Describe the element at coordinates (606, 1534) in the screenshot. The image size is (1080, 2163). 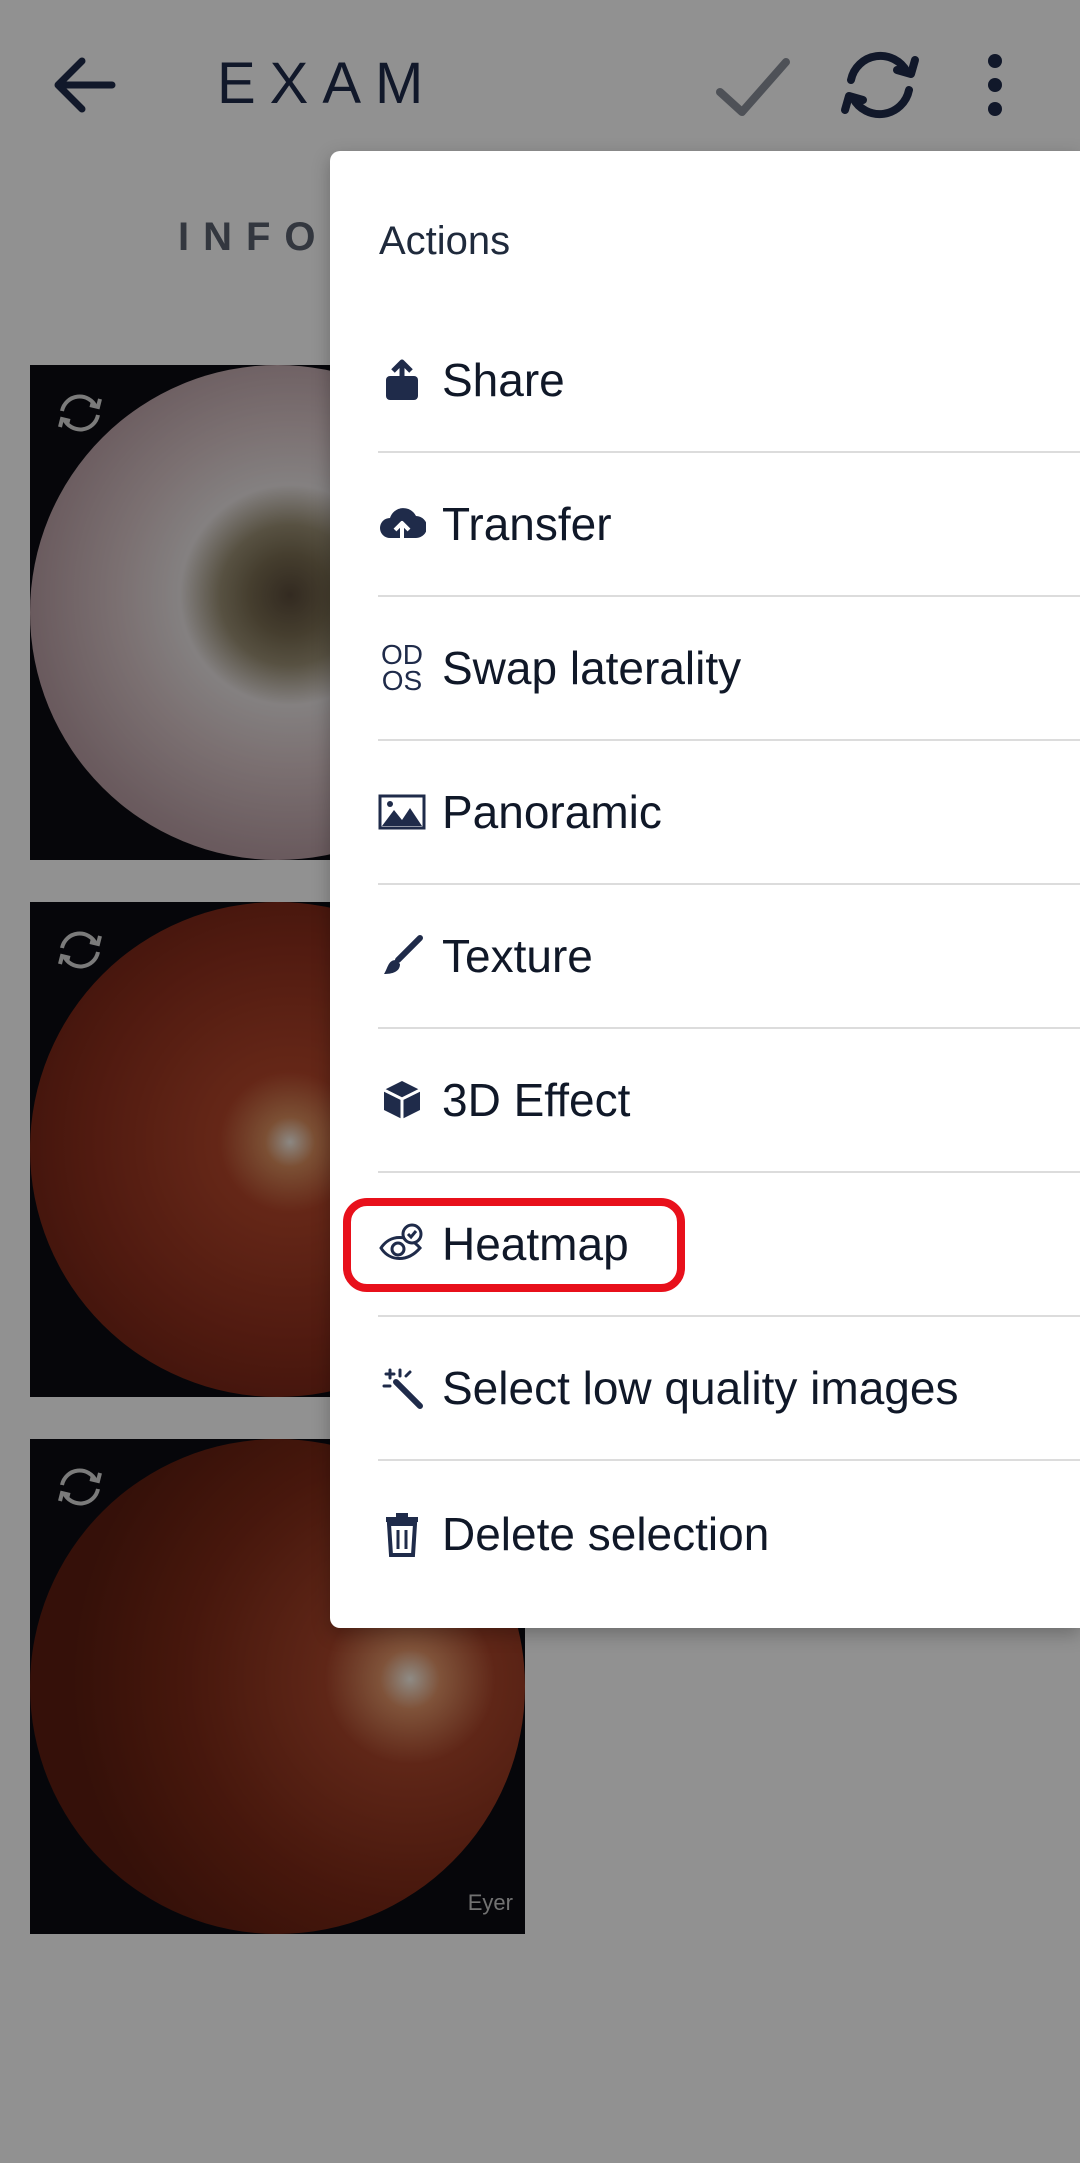
I see `menu-item-label: Delete selection` at that location.